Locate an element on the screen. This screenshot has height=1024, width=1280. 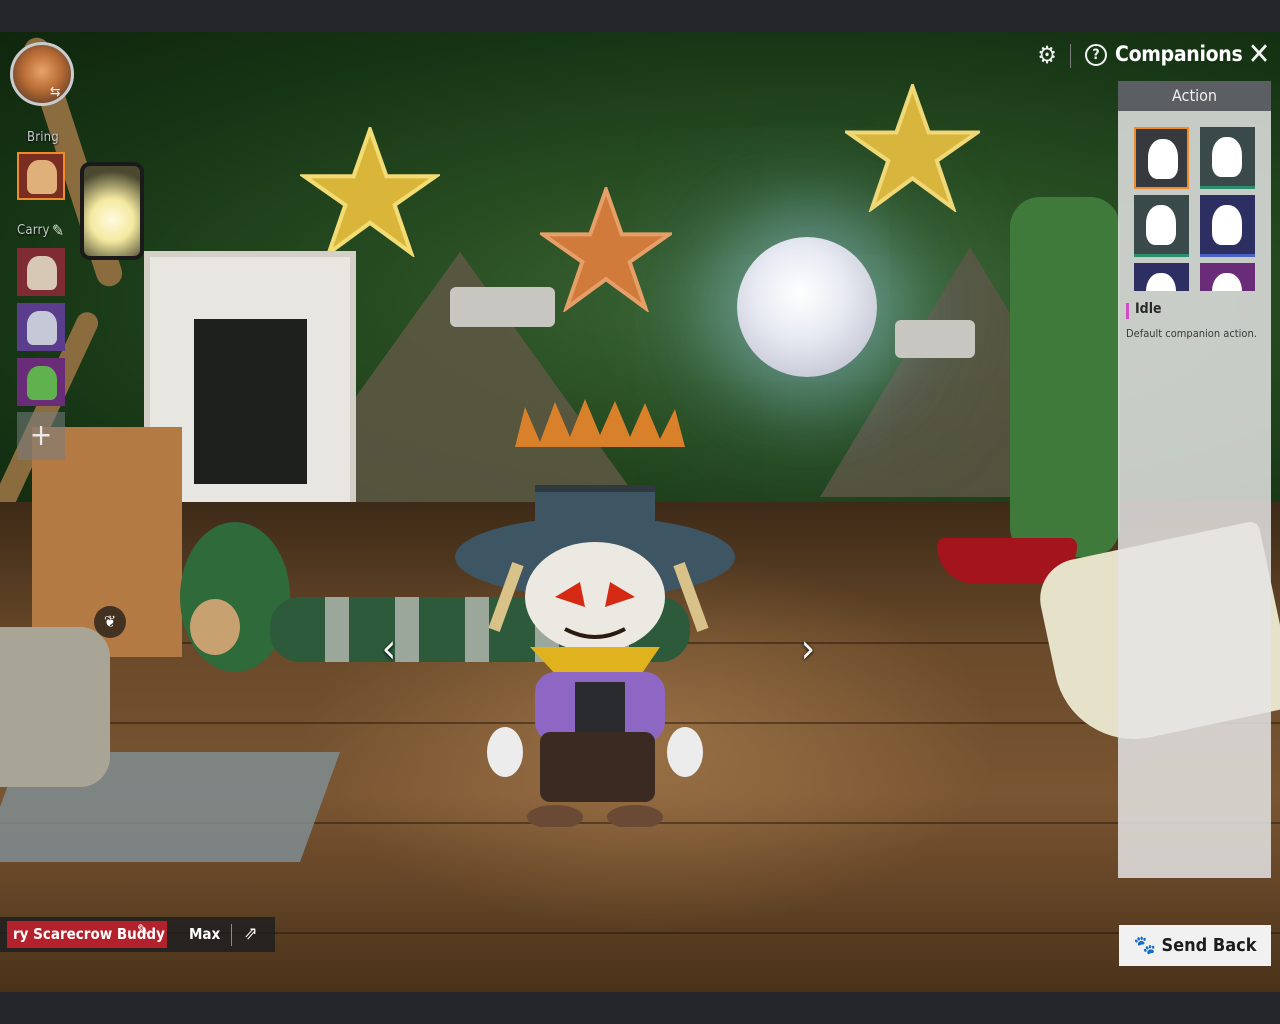
skeleton-companion-icon is located at coordinates (42, 273).